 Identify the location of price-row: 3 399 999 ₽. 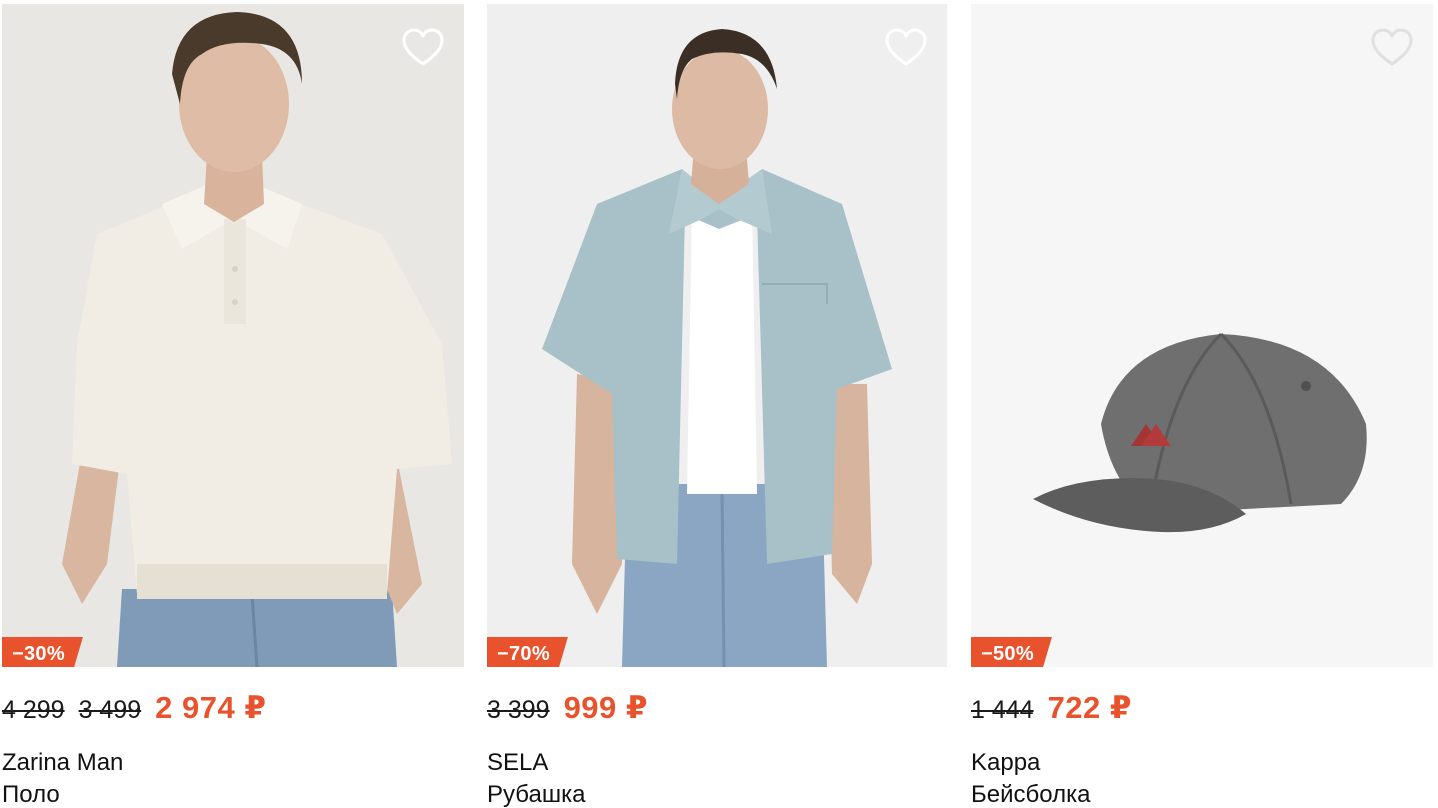
(567, 710).